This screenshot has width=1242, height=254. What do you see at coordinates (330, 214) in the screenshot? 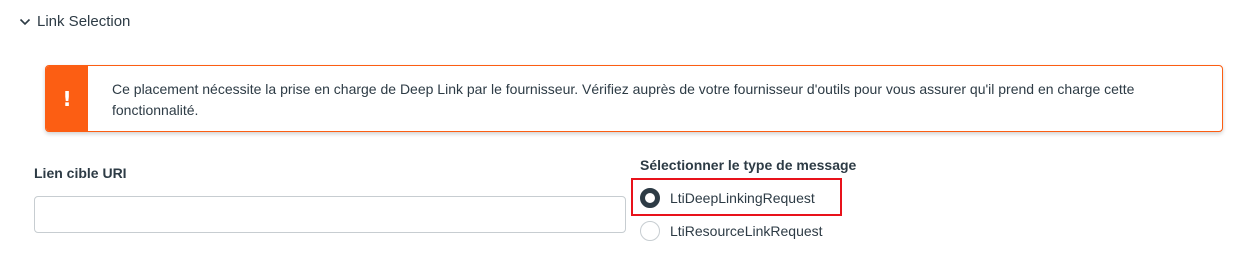
I see `target-uri-input` at bounding box center [330, 214].